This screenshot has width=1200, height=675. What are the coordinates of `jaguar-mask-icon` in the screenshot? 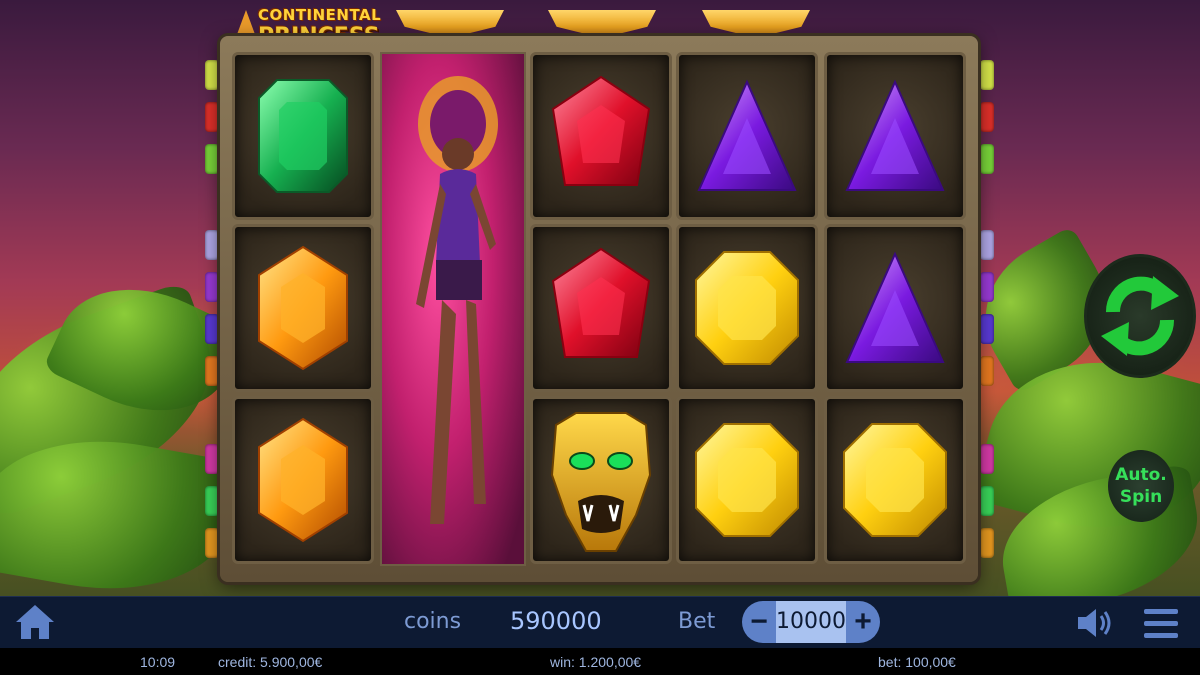 It's located at (601, 482).